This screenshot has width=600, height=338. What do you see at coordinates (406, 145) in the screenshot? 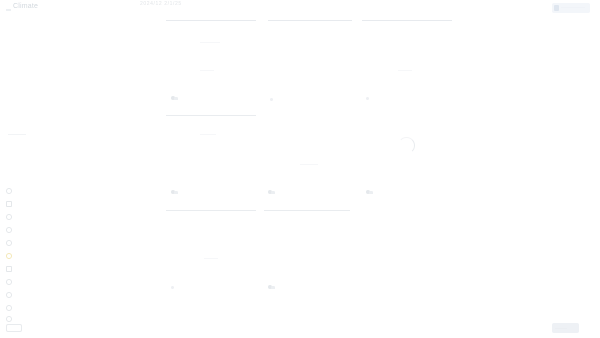
I see `loading-spinner` at bounding box center [406, 145].